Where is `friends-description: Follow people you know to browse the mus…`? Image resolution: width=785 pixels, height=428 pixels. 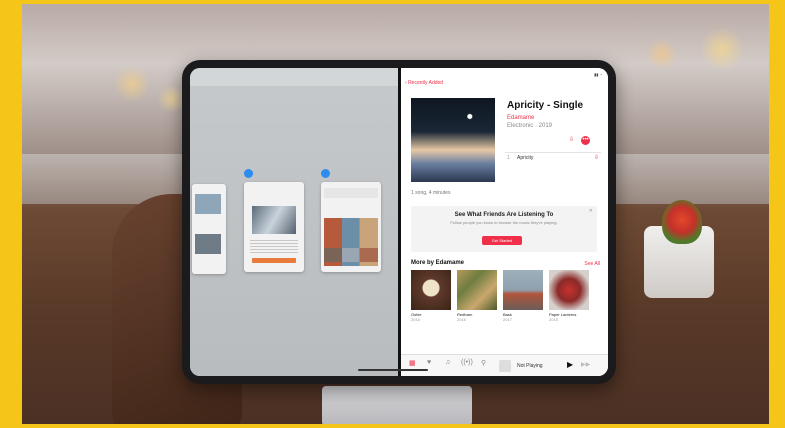
friends-description: Follow people you know to browse the mus… is located at coordinates (504, 222).